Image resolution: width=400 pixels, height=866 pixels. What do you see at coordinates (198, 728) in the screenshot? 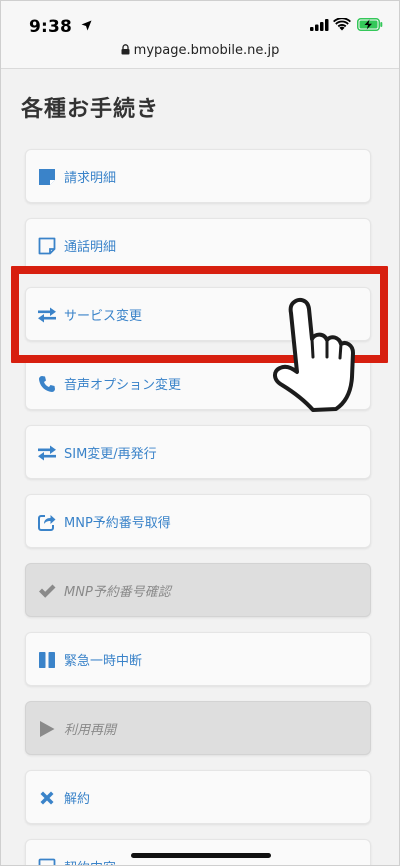
I see `menu-item-resume-service: 利用再開` at bounding box center [198, 728].